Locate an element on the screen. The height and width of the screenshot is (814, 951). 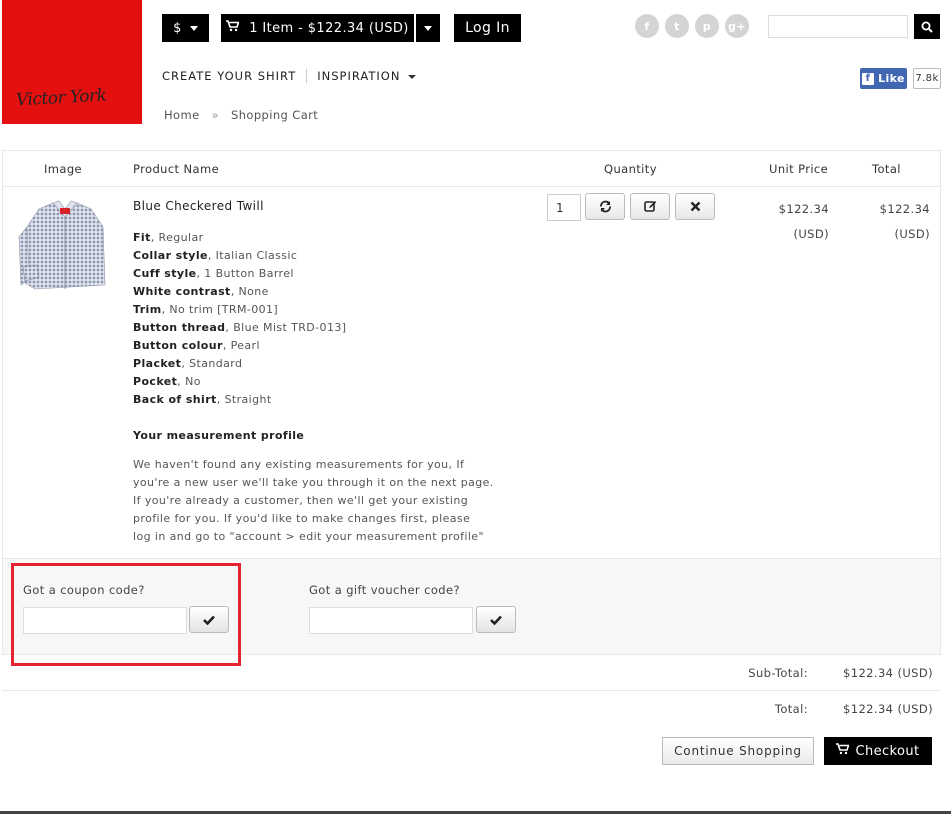
option-value: , None is located at coordinates (249, 291).